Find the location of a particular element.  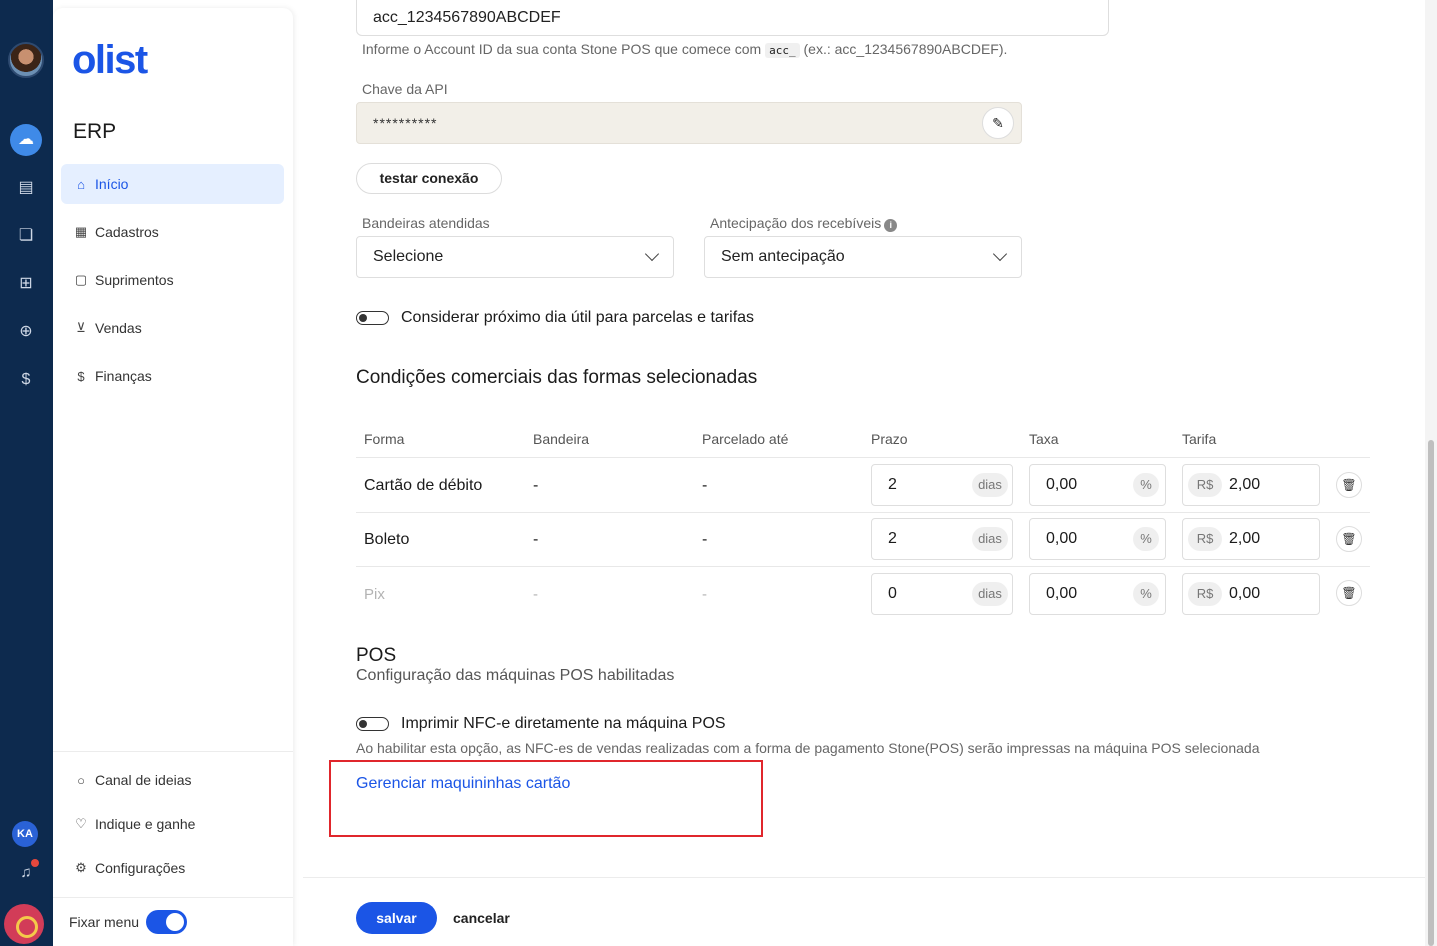

cell-forma: Boleto is located at coordinates (387, 539).